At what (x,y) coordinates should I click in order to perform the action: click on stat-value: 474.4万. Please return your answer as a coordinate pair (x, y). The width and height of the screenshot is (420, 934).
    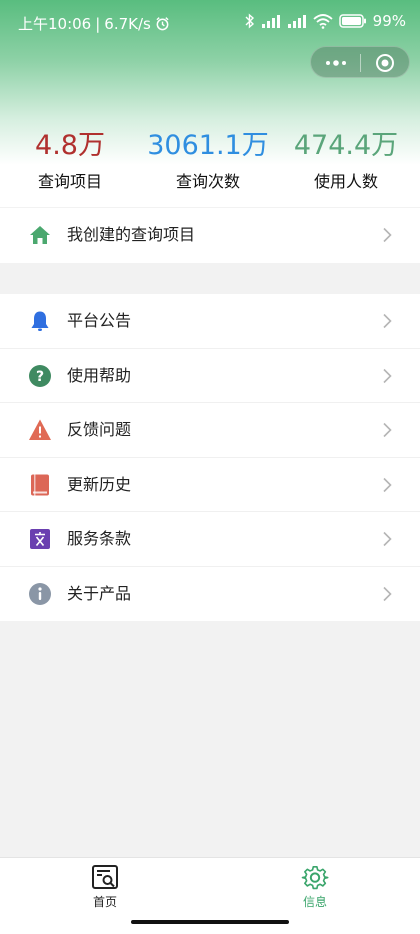
    Looking at the image, I should click on (346, 145).